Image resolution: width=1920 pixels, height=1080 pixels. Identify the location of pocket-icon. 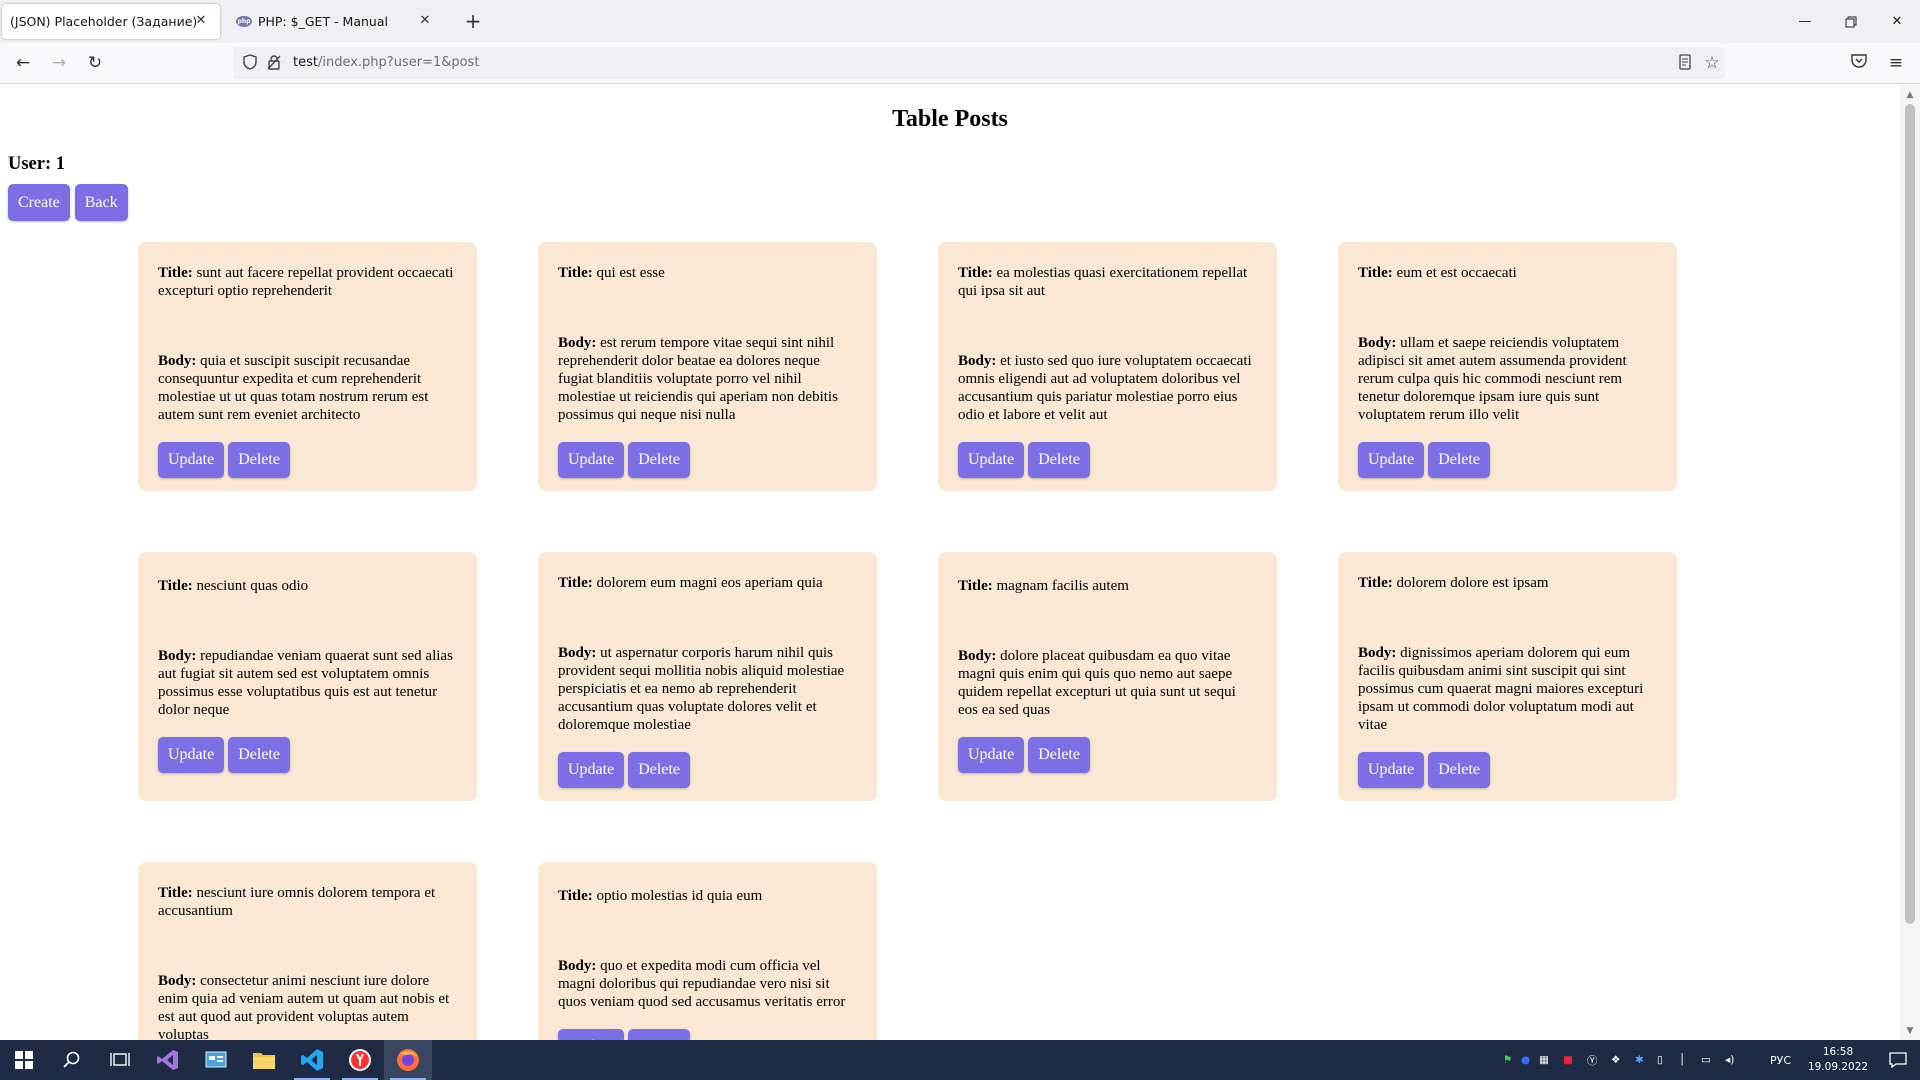
(1859, 63).